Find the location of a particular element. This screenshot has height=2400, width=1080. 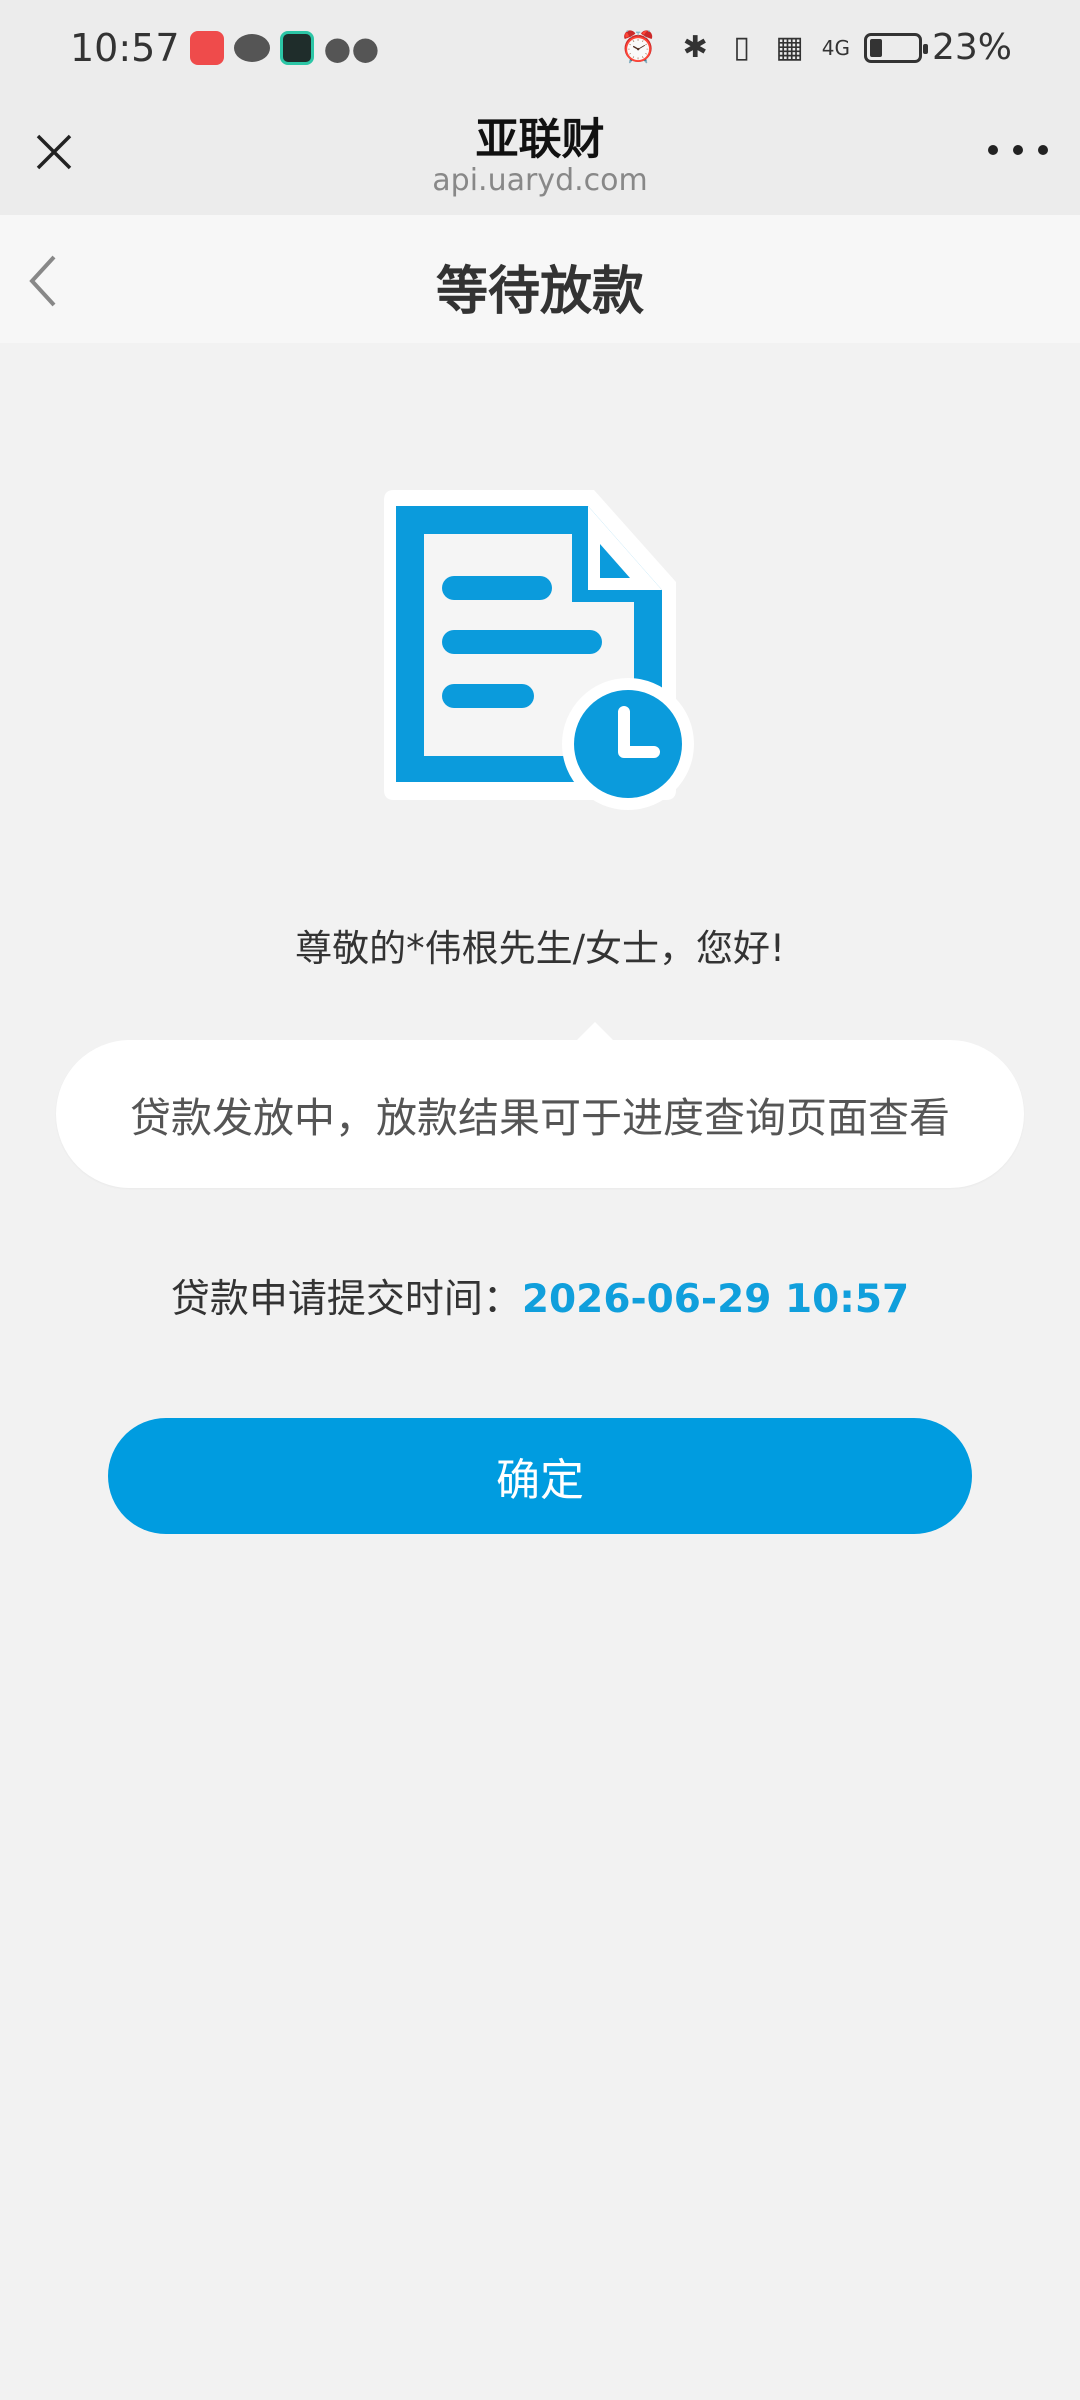

submit-time: 贷款申请提交时间：2026-06-29 10:57 is located at coordinates (540, 1296).